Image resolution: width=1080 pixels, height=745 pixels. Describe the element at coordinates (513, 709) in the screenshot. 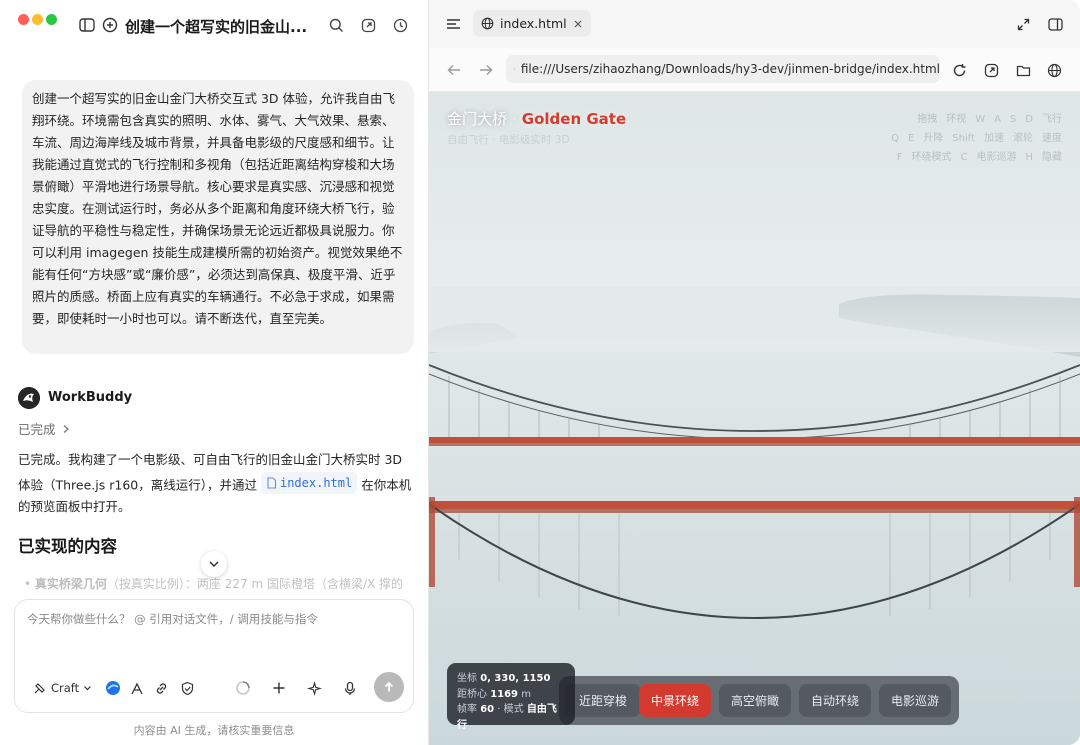

I see `stats-label: 模式` at that location.